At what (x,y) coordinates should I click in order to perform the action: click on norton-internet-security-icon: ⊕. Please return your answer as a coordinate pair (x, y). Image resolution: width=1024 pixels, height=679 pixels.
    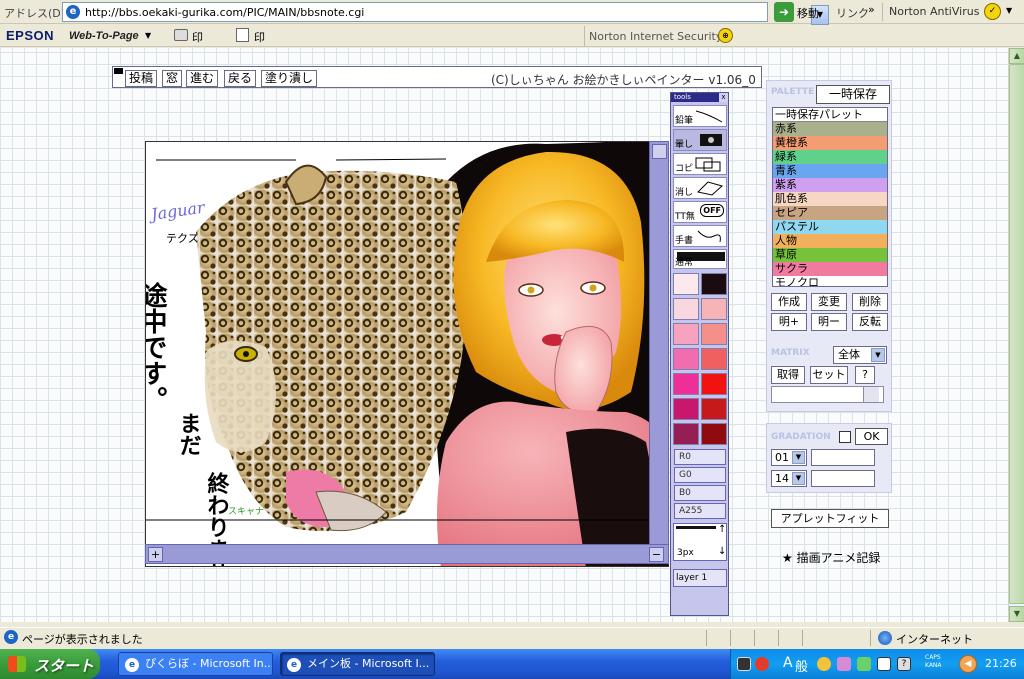
    Looking at the image, I should click on (725, 35).